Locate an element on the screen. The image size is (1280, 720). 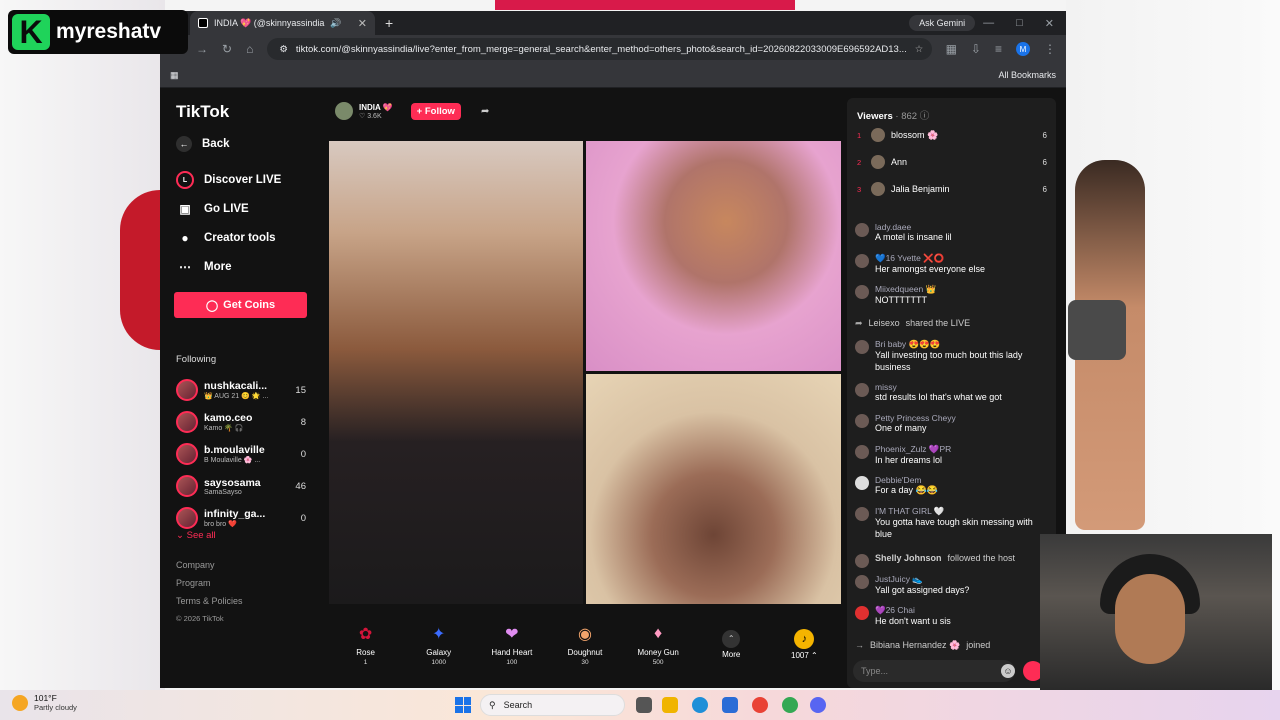
close-tab-icon: ✕ is located at coordinates (362, 23).